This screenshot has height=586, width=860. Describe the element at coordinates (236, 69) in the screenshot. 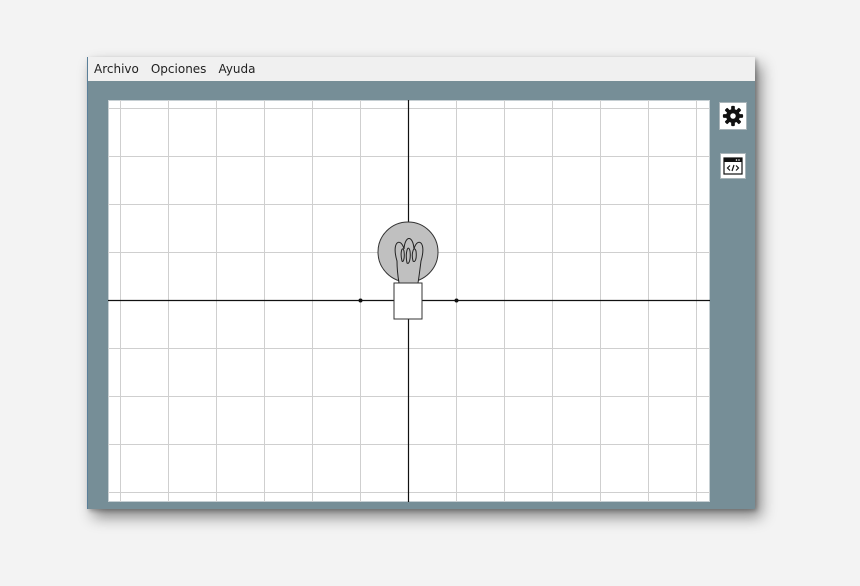

I see `menu-ayuda: Ayuda` at that location.